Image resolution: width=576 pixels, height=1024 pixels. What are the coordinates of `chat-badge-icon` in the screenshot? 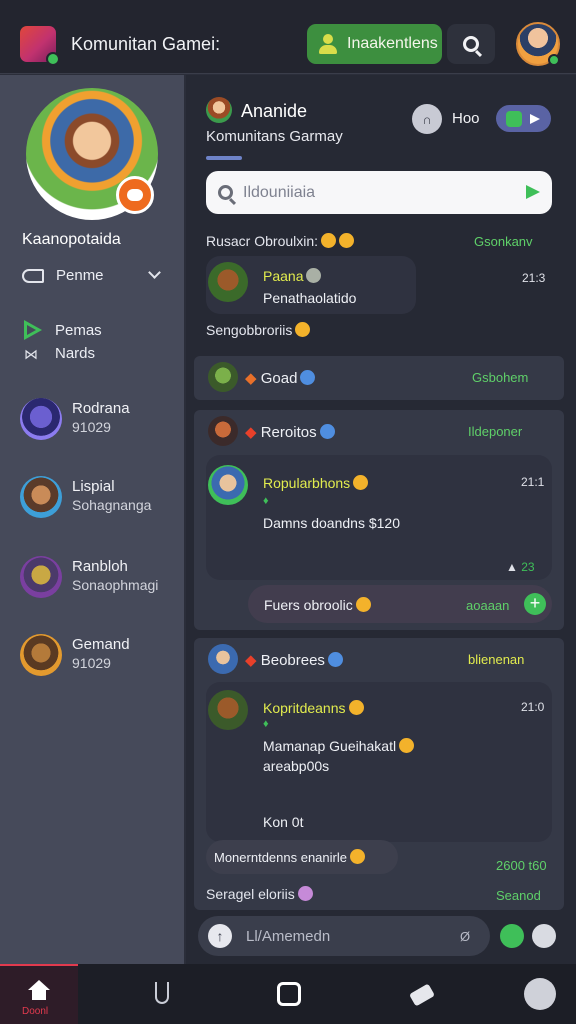 It's located at (135, 195).